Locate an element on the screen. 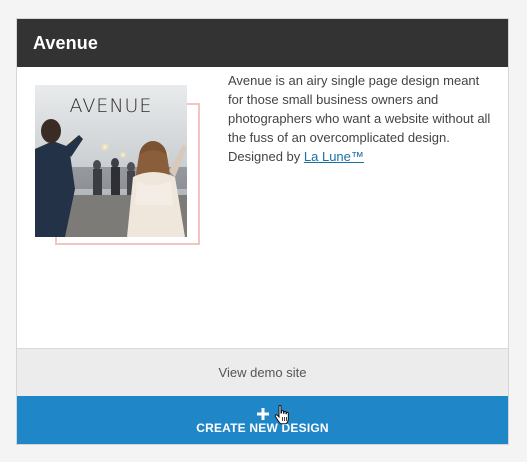 The height and width of the screenshot is (462, 527). thumbnail-frame: AVENUE is located at coordinates (118, 167).